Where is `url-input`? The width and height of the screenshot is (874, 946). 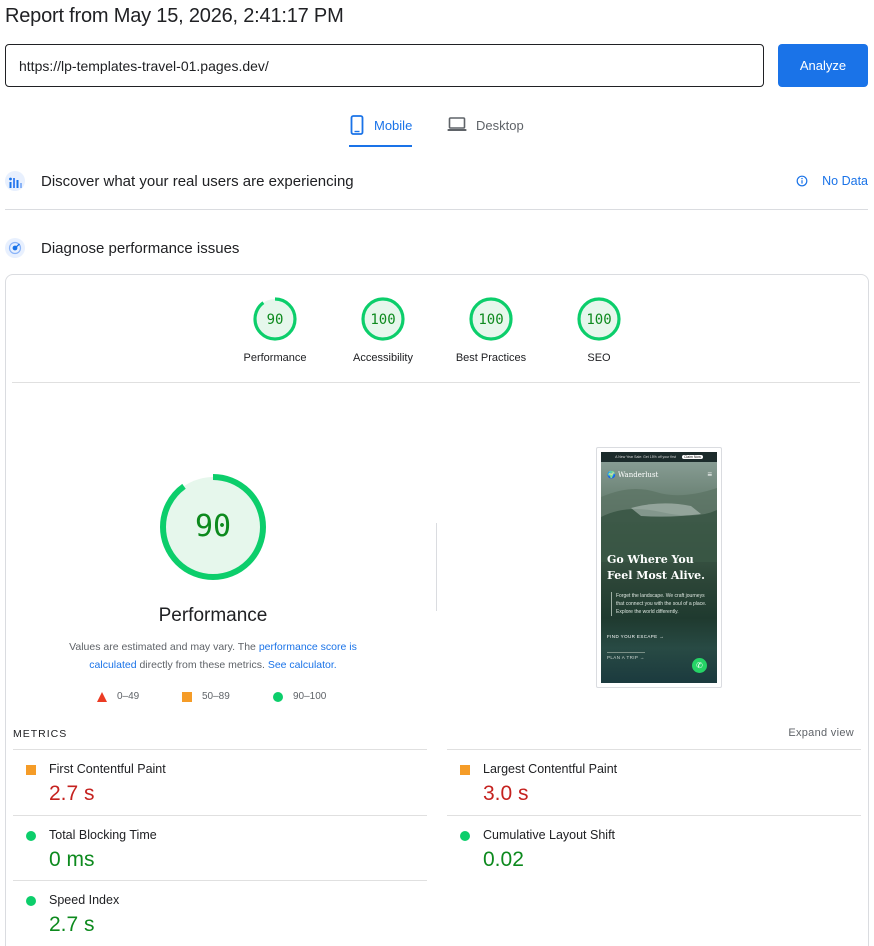 url-input is located at coordinates (384, 65).